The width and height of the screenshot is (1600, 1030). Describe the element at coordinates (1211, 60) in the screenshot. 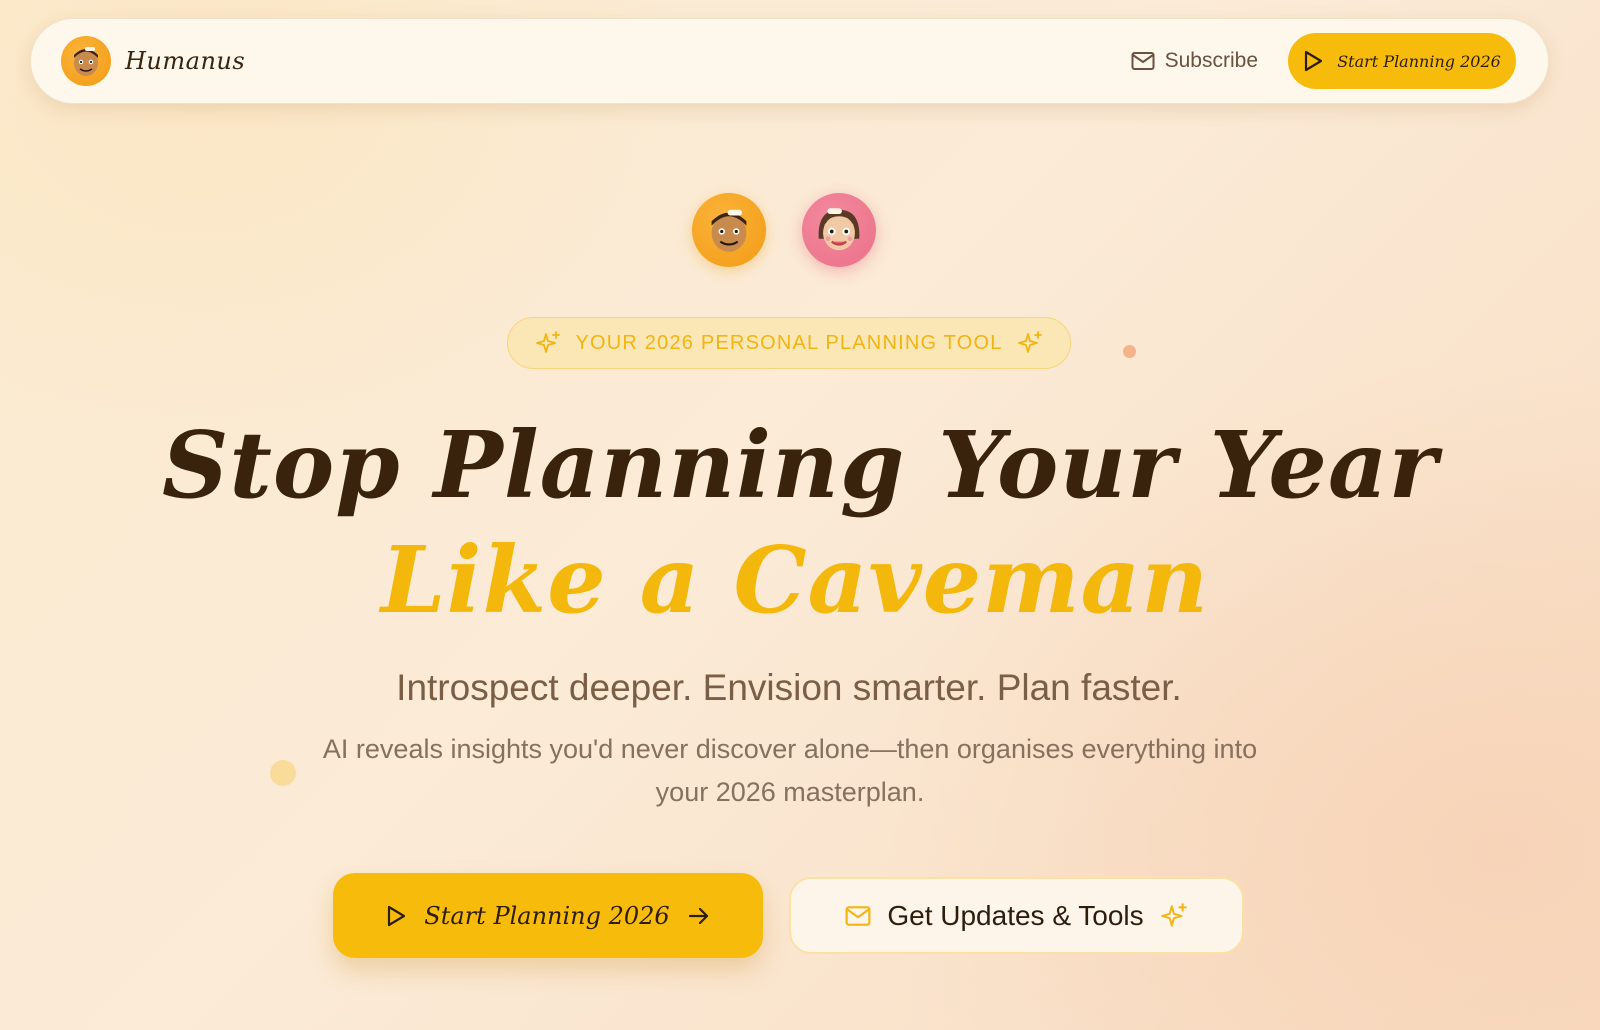

I see `subscribe-label: Subscribe` at that location.